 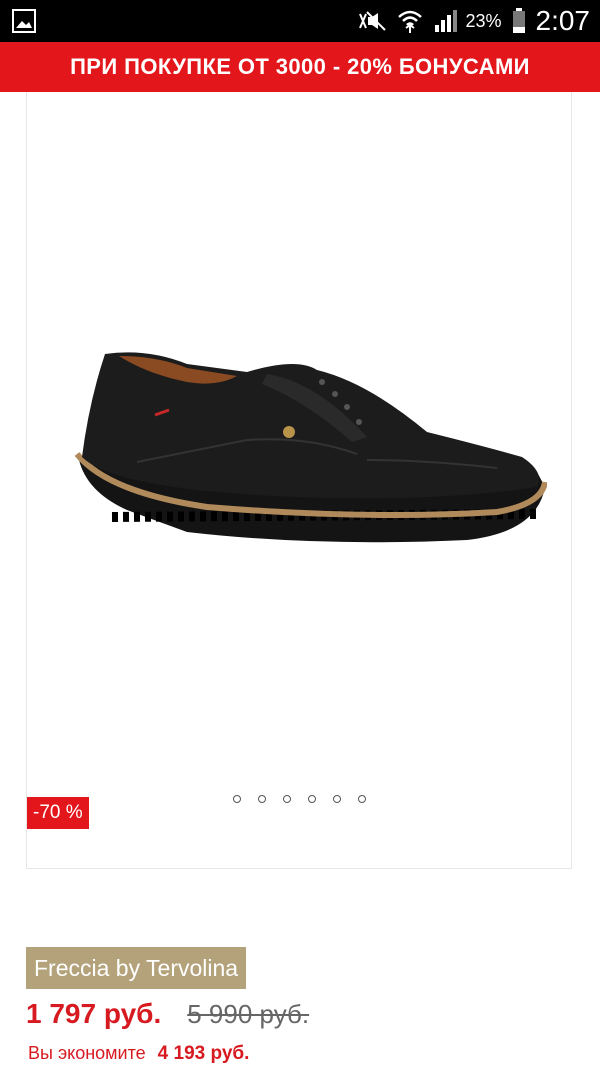 I want to click on mute-icon, so click(x=372, y=21).